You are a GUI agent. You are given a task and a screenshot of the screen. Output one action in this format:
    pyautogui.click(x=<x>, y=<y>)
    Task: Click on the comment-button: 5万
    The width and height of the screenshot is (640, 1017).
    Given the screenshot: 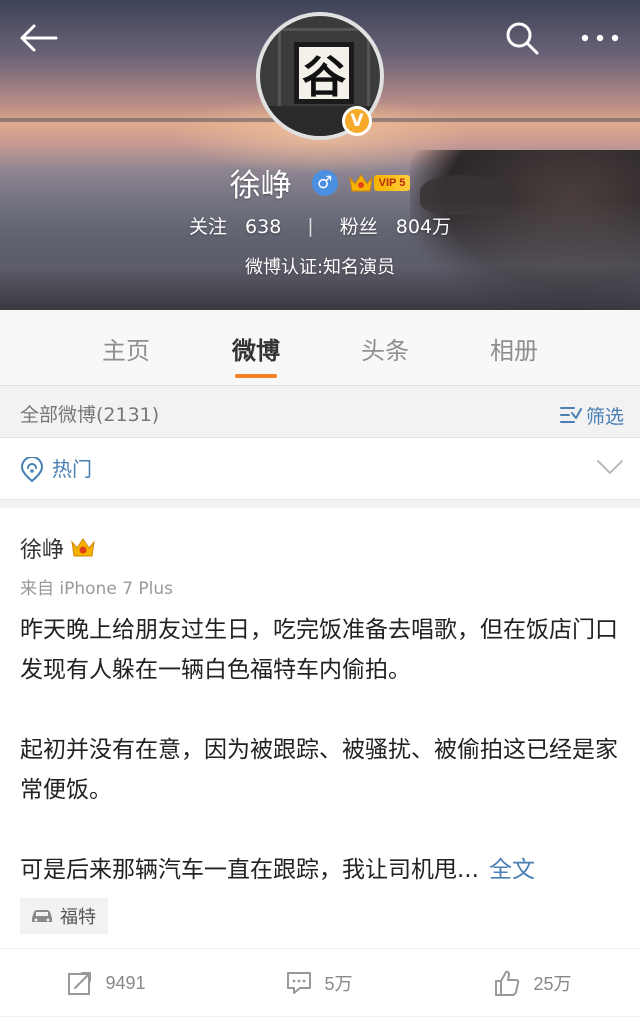 What is the action you would take?
    pyautogui.click(x=319, y=983)
    